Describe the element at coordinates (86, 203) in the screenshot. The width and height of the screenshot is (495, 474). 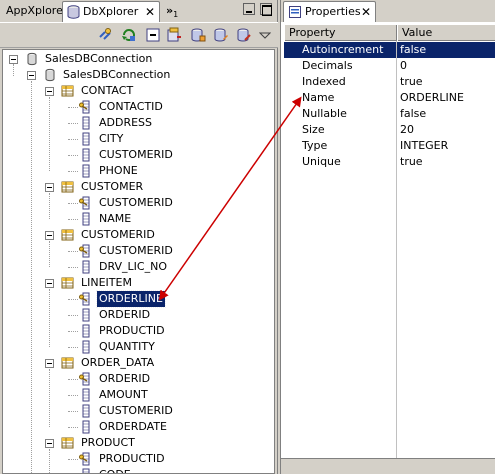
I see `key-column-icon` at that location.